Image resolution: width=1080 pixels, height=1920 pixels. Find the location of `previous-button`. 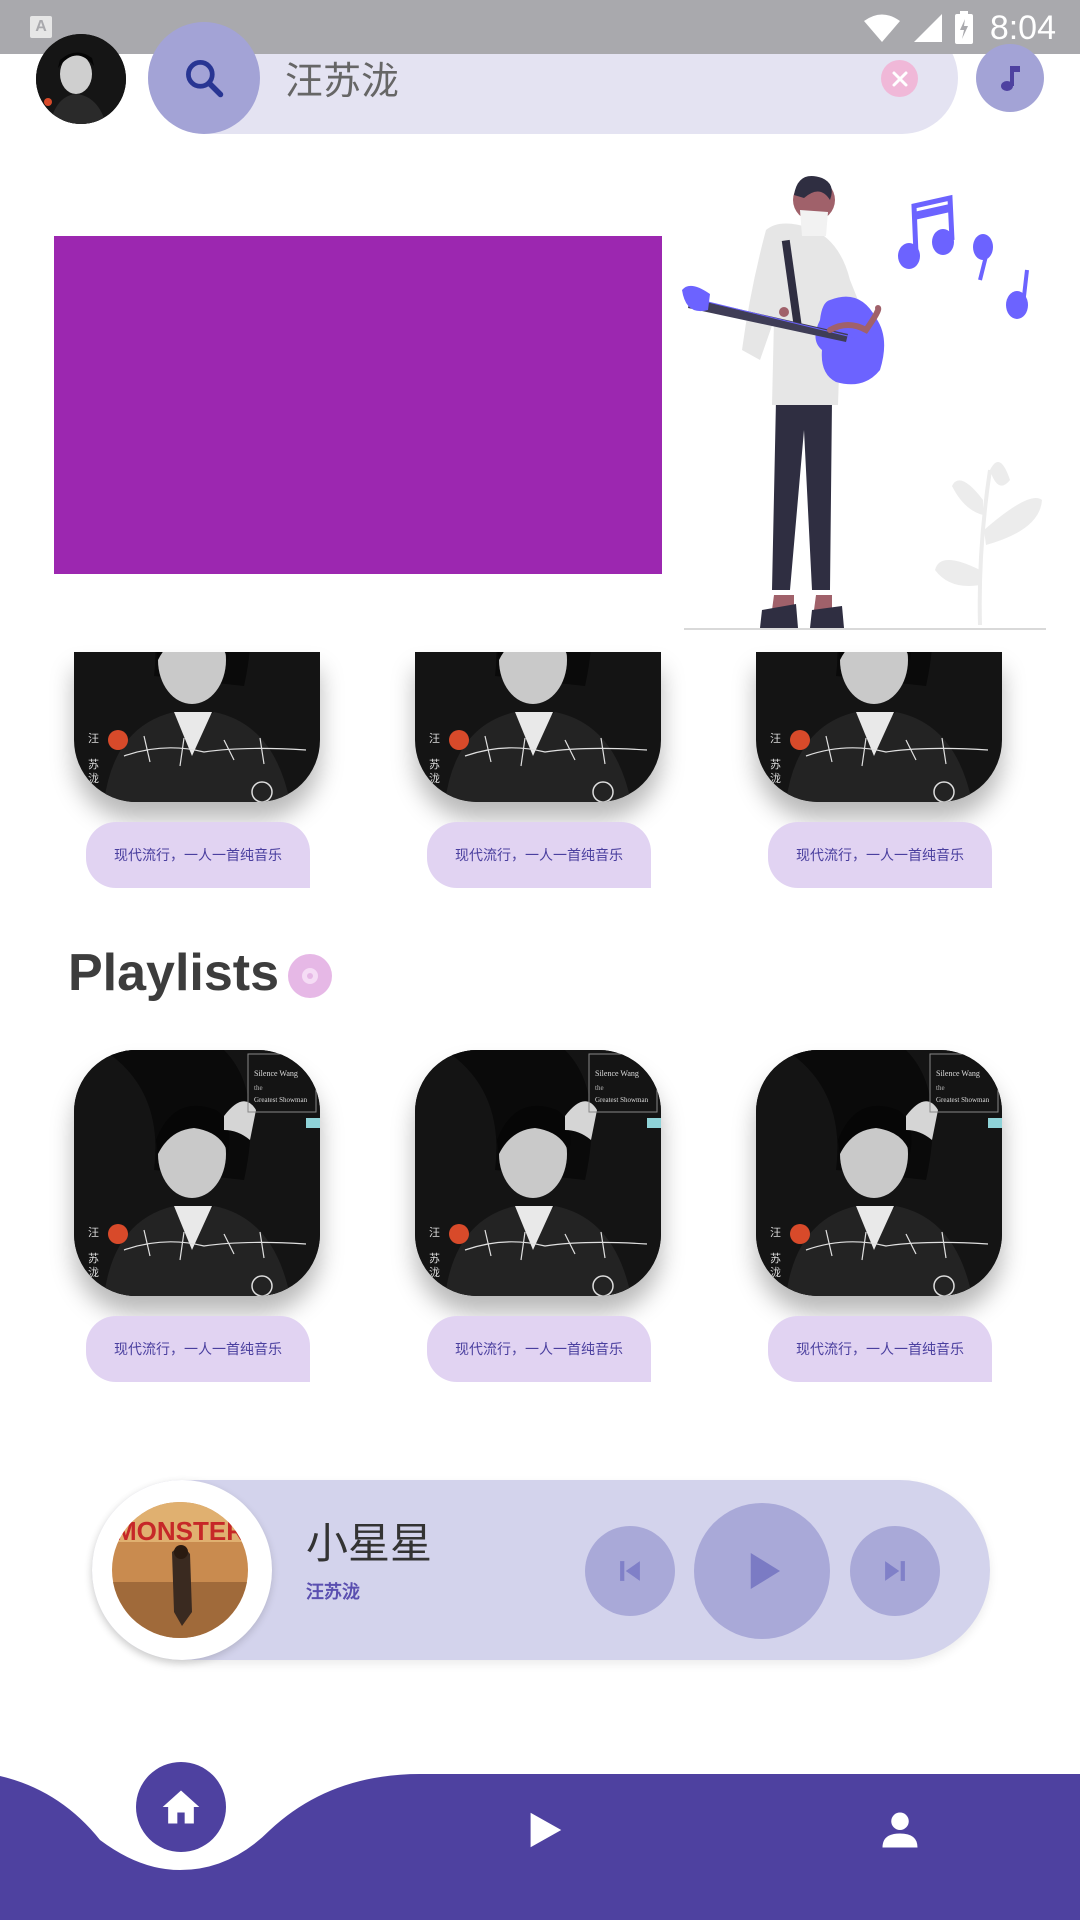

previous-button is located at coordinates (630, 1571).